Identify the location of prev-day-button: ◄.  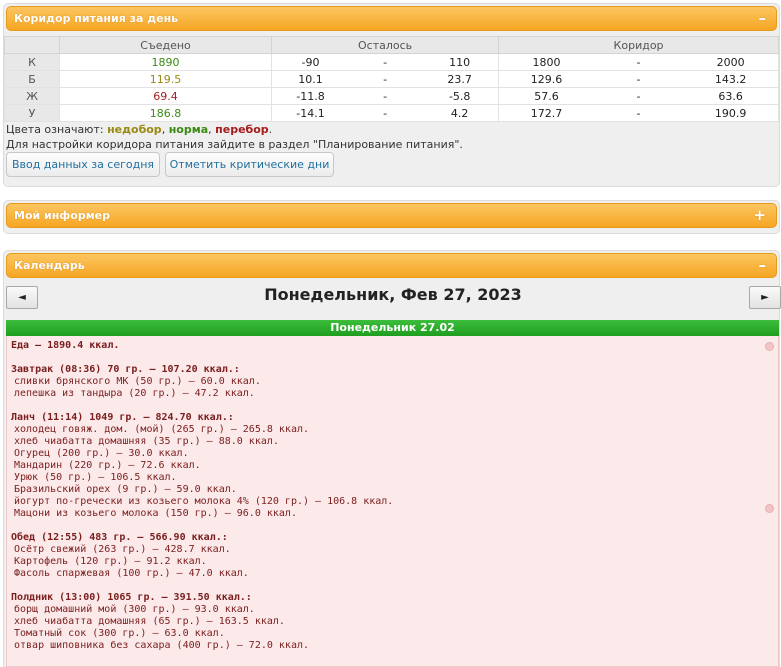
(22, 297).